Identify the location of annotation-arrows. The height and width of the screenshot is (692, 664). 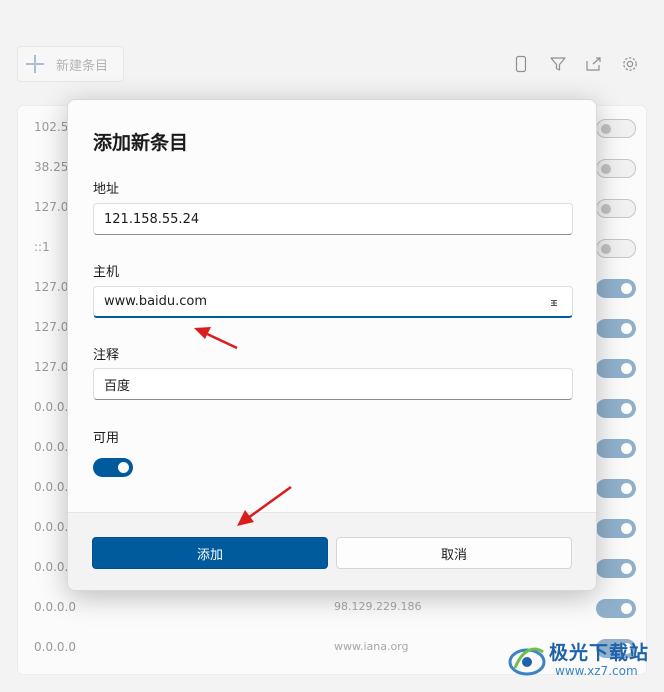
(243, 426).